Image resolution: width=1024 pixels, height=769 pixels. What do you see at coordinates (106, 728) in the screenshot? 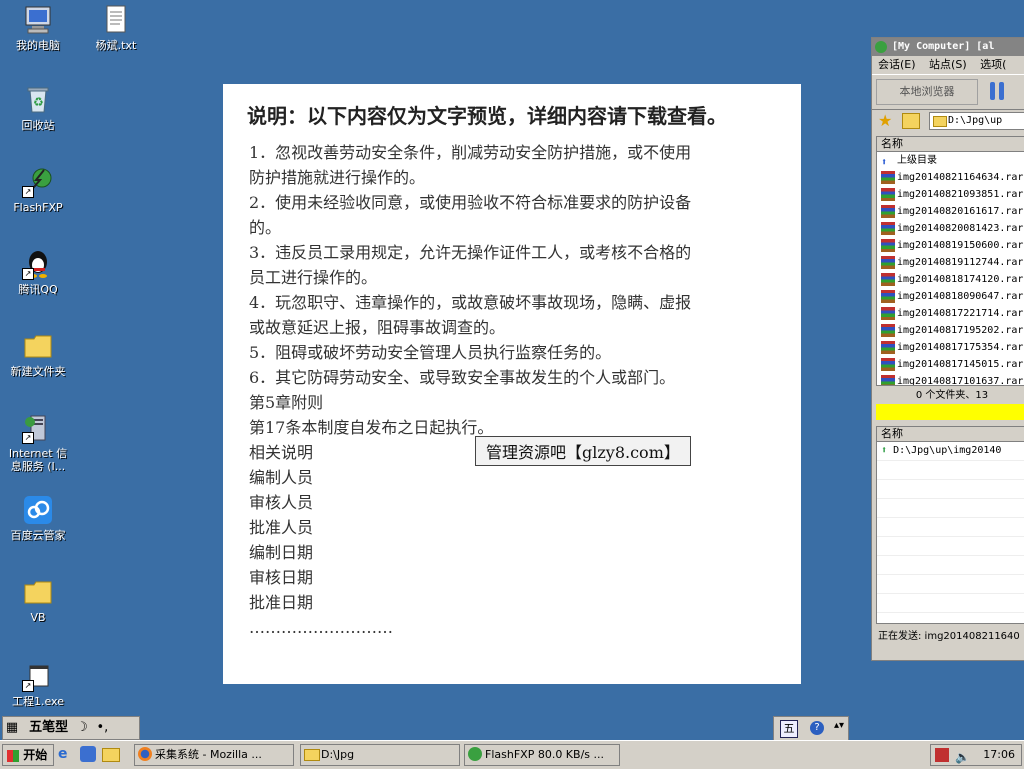
I see `punctuation-icon: •,` at bounding box center [106, 728].